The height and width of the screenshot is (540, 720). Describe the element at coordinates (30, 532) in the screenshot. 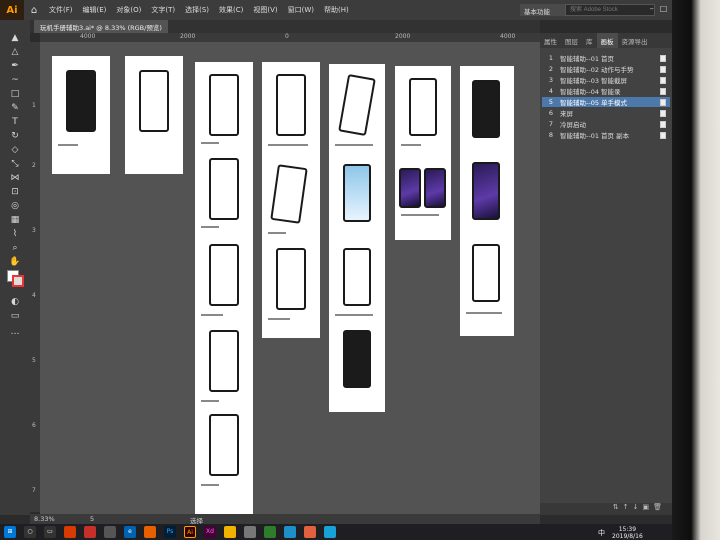

I see `search-icon: ○` at that location.